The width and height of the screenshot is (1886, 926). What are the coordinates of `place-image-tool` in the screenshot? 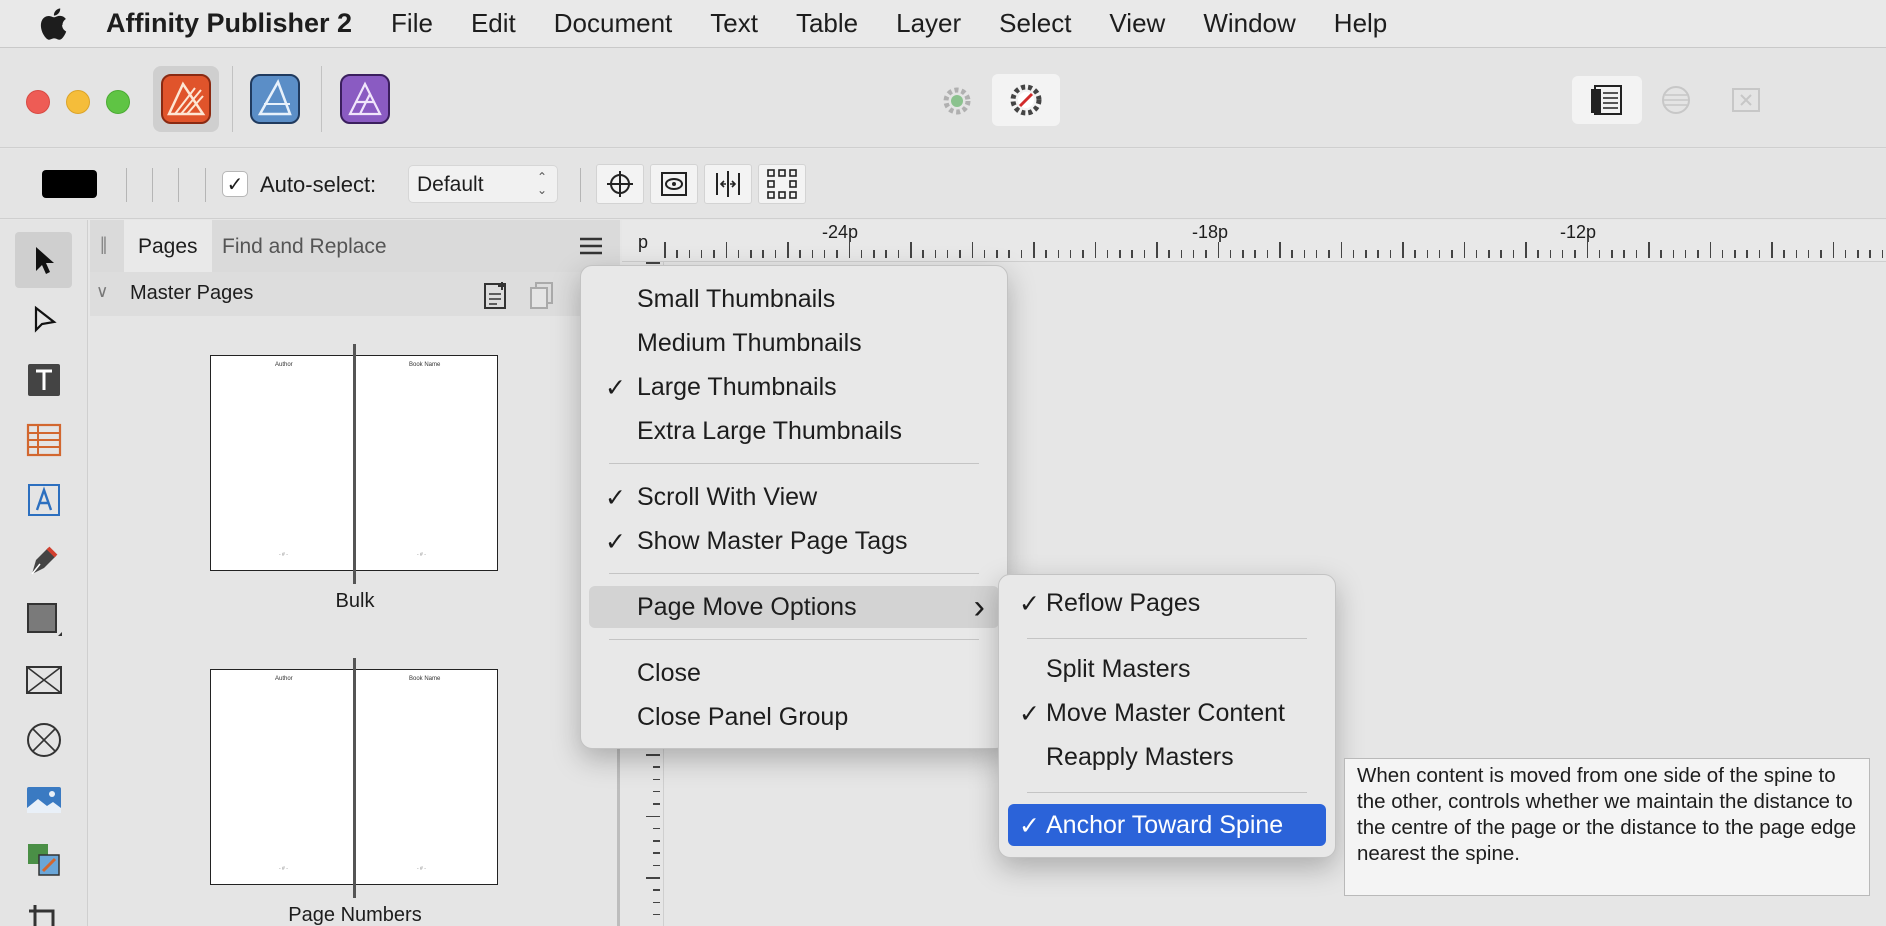 It's located at (43, 800).